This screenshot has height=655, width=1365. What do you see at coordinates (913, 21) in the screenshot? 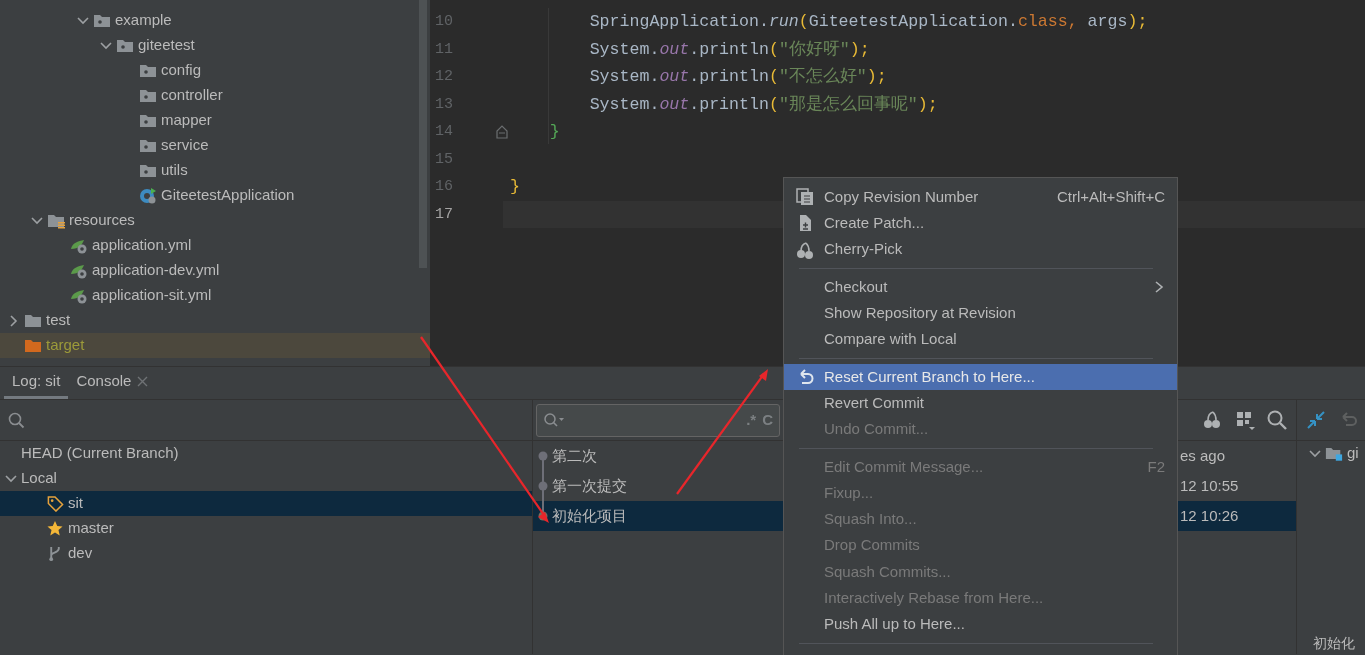
I see `code-token: GiteetestApplication.` at bounding box center [913, 21].